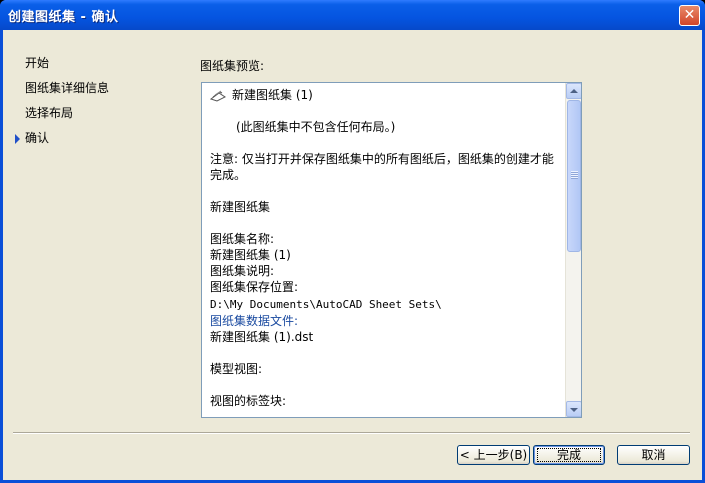 The image size is (705, 483). I want to click on step-sheet-set-details: 图纸集详细信息, so click(67, 88).